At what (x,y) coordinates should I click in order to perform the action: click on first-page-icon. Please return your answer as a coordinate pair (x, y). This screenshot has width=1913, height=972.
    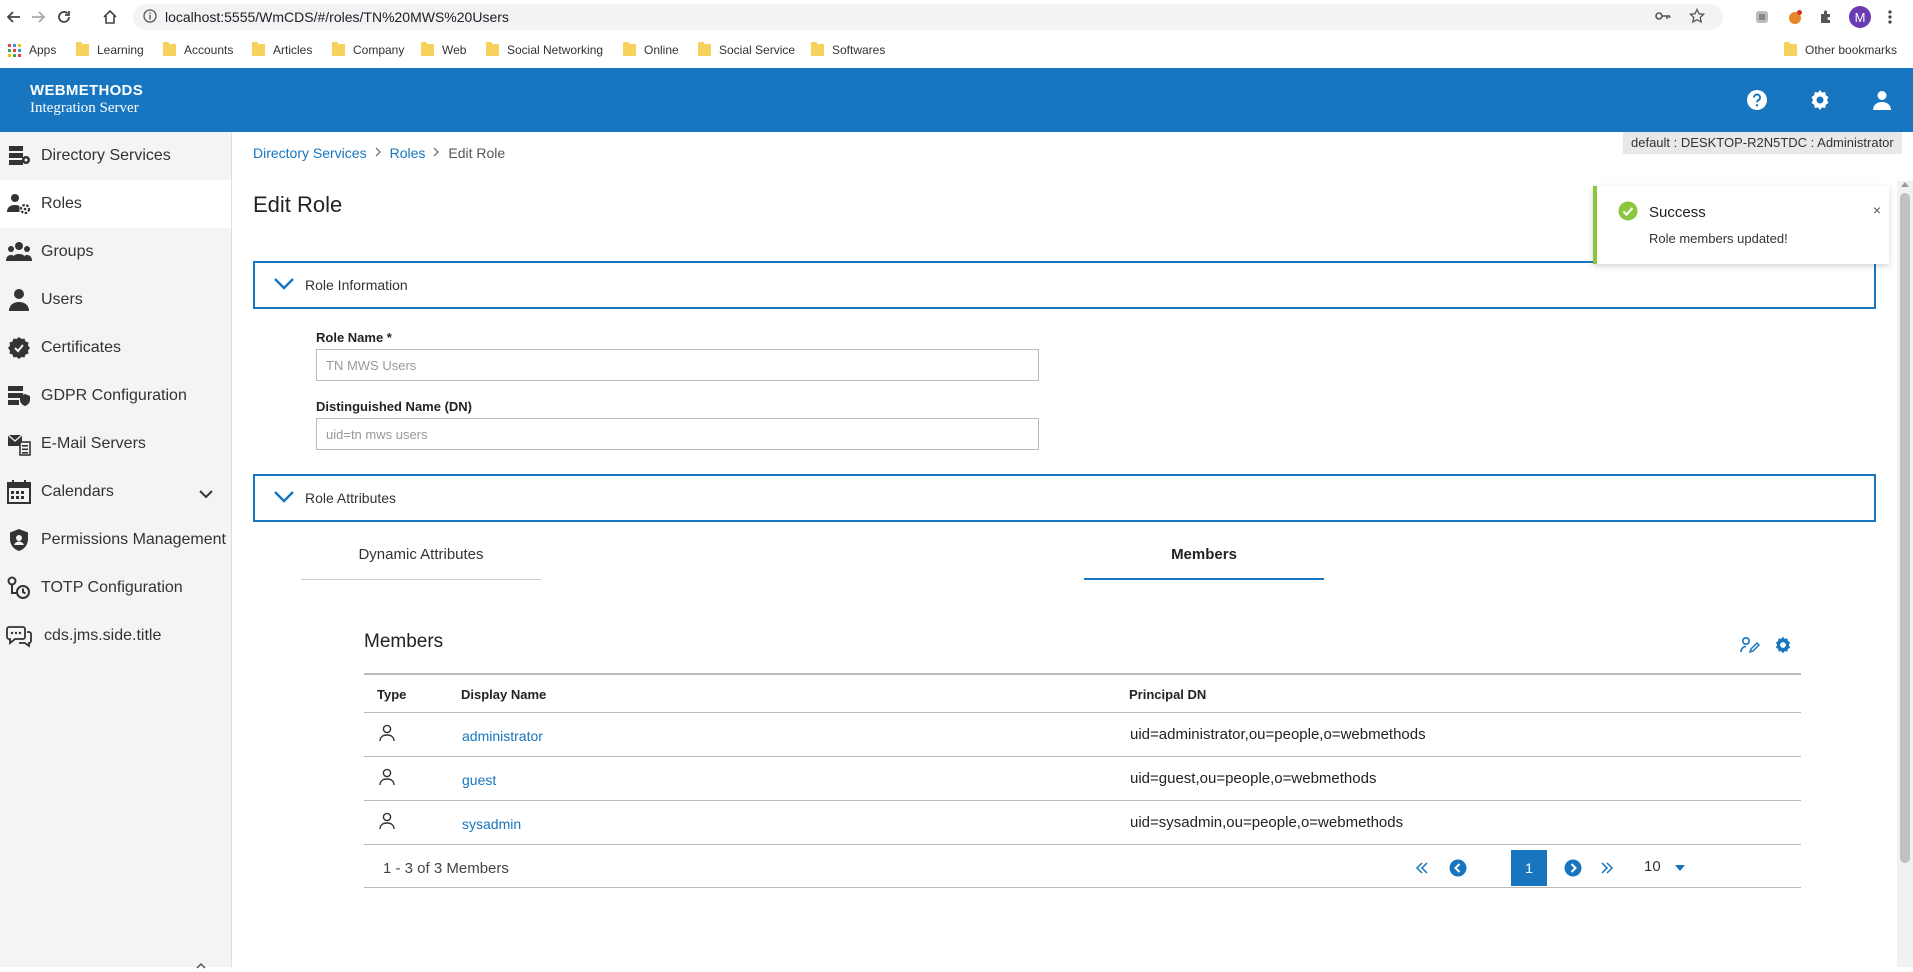
    Looking at the image, I should click on (1422, 868).